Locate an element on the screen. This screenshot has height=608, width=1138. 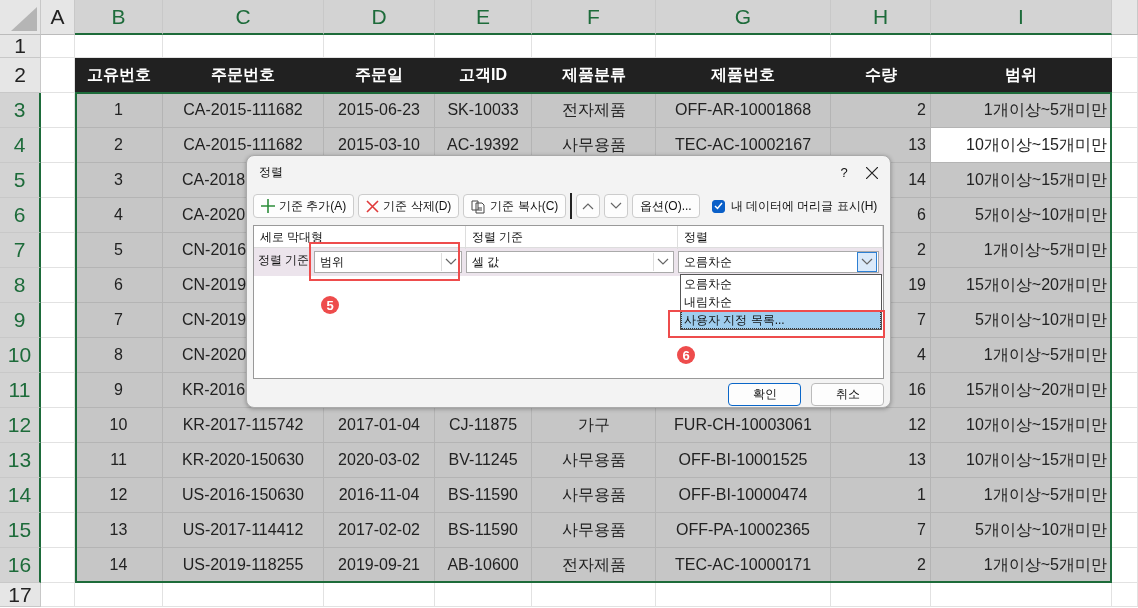
table-cell: 11 is located at coordinates (119, 460).